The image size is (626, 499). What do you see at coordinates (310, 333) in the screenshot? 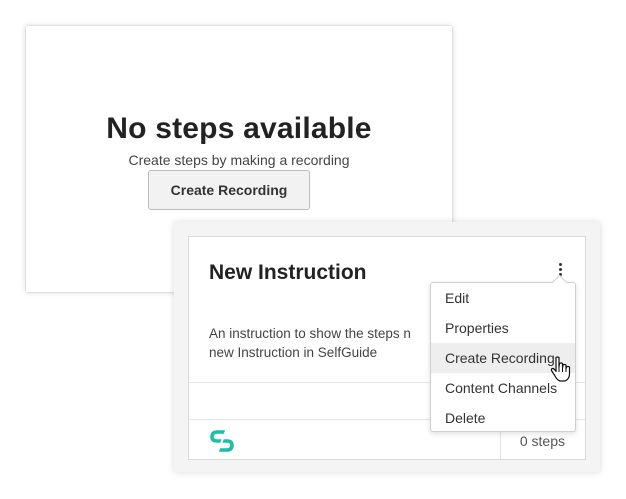
I see `instruction-description-line-1: An instruction to show the steps n` at bounding box center [310, 333].